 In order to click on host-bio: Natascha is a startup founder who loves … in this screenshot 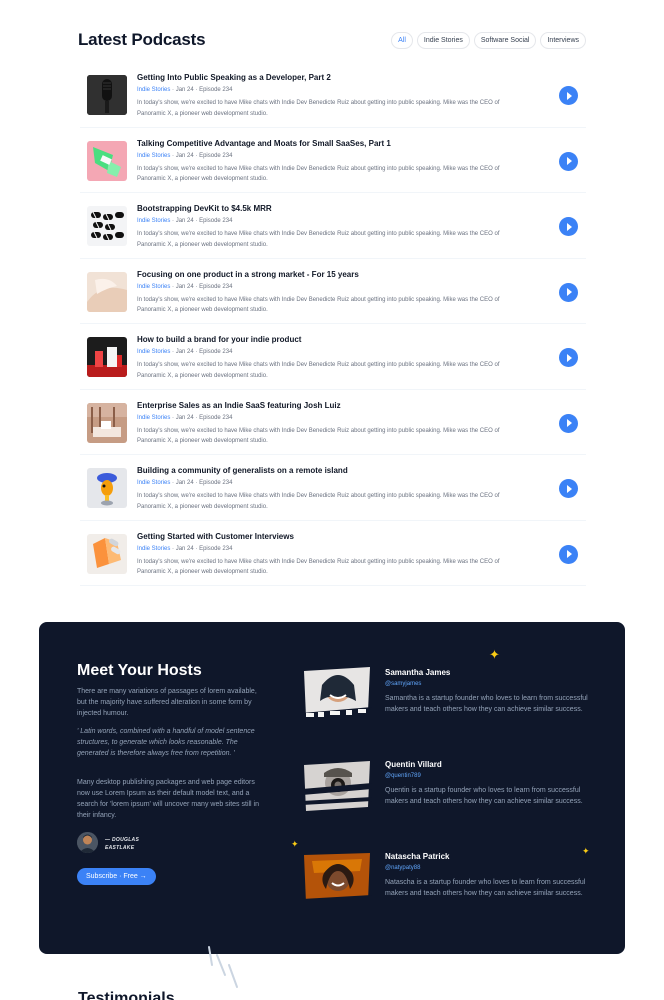, I will do `click(485, 888)`.